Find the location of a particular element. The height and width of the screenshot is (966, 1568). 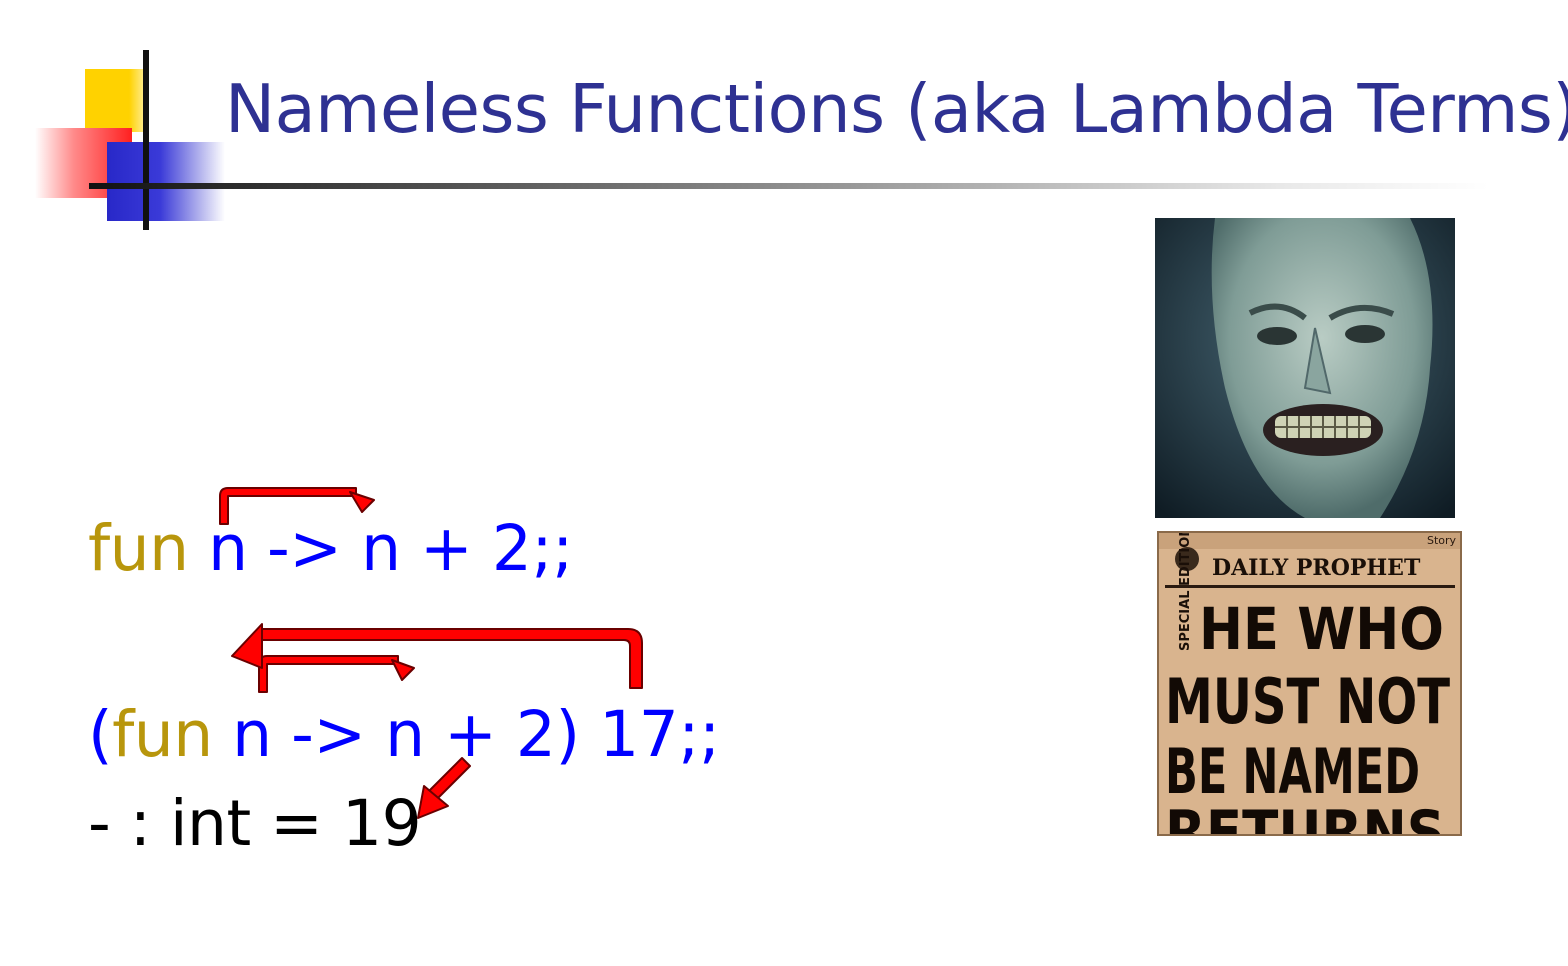

arrow-argument is located at coordinates (452, 658).